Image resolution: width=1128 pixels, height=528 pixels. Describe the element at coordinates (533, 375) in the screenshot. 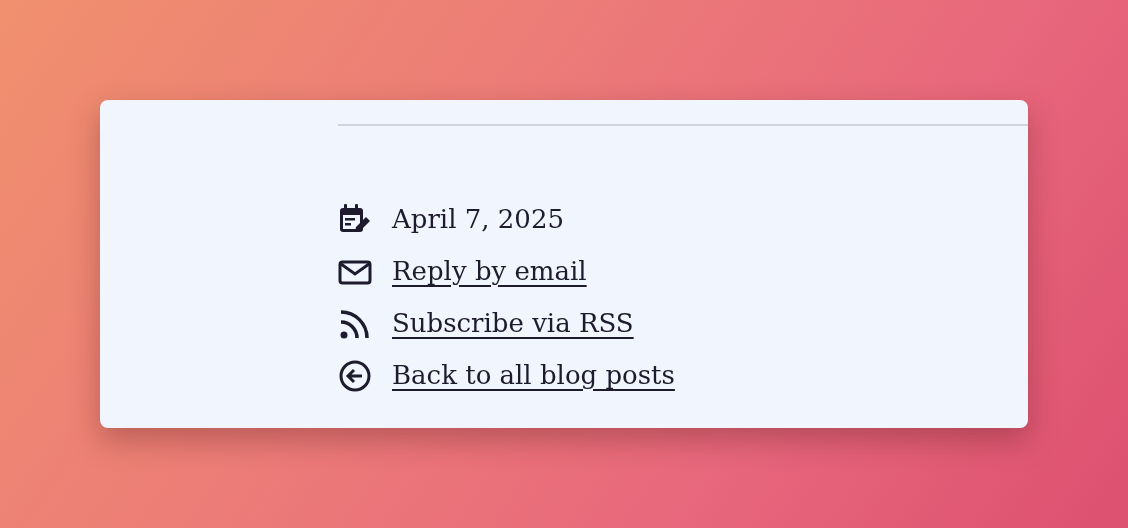

I see `link: Back to all blog posts` at that location.